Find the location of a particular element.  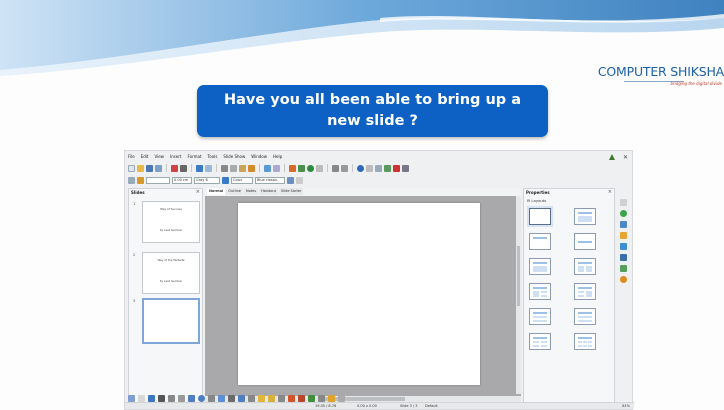

ellipse-icon is located at coordinates (201, 398).